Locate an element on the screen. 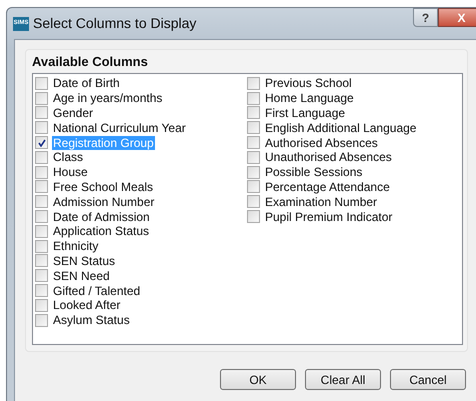 Image resolution: width=476 pixels, height=401 pixels. column-option: Gifted / Talented is located at coordinates (97, 291).